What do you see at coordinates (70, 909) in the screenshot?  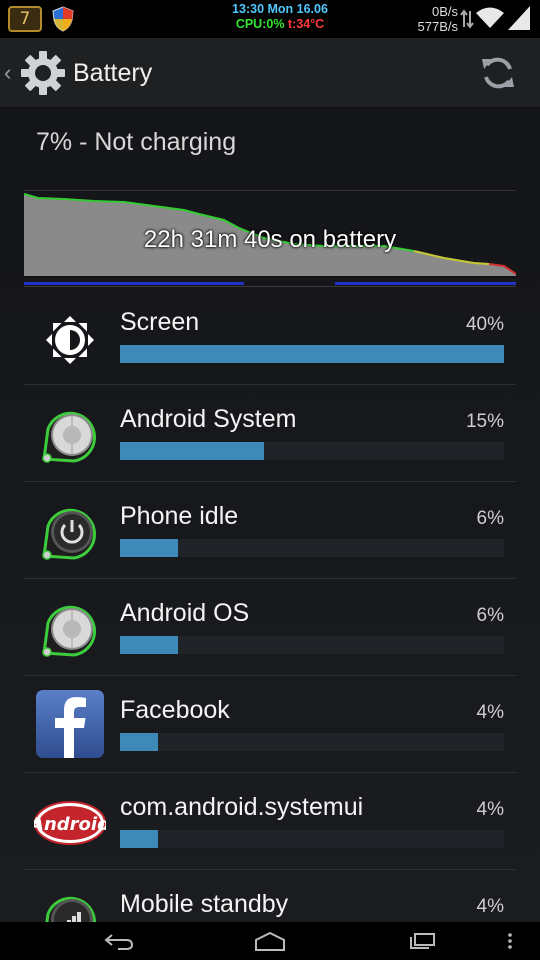 I see `signal-icon` at bounding box center [70, 909].